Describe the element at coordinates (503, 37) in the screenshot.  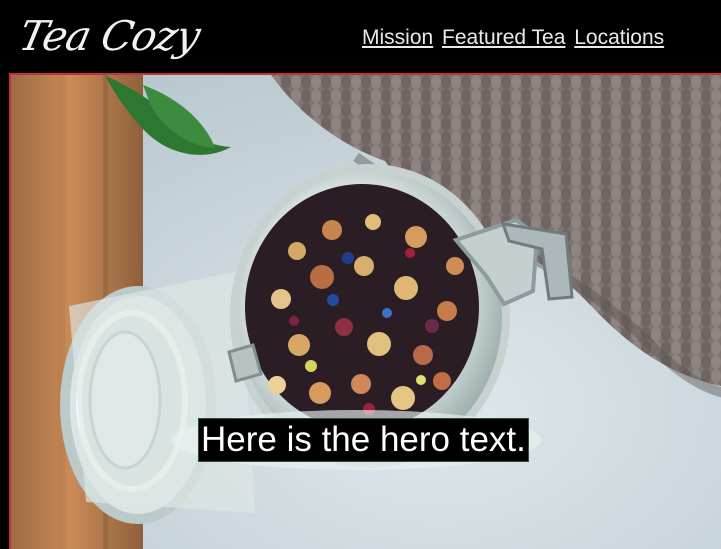
I see `nav-link-featured-tea: Featured Tea` at that location.